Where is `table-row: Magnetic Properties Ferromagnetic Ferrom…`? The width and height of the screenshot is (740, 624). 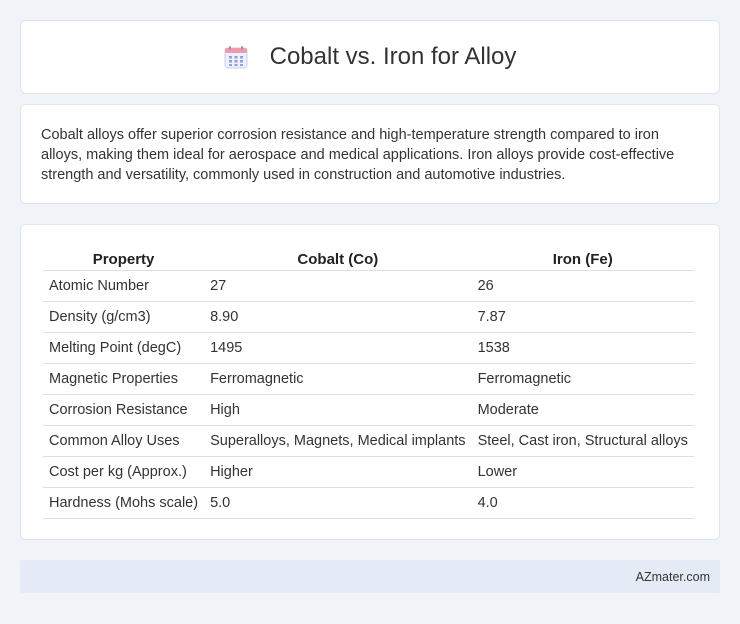
table-row: Magnetic Properties Ferromagnetic Ferrom… is located at coordinates (368, 378).